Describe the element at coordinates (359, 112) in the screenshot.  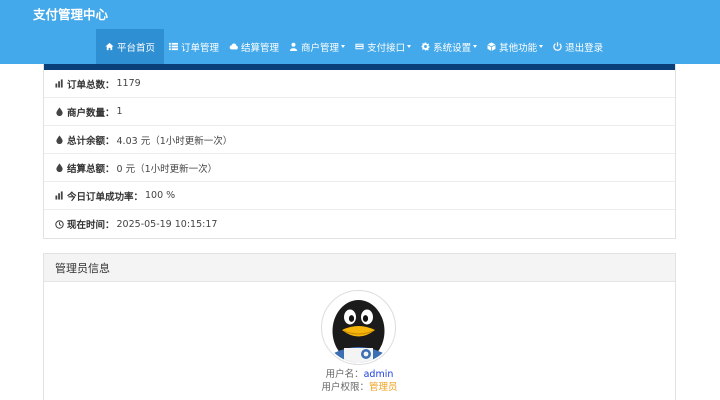
I see `stat-row-merchant-count: 商户数量： 1` at that location.